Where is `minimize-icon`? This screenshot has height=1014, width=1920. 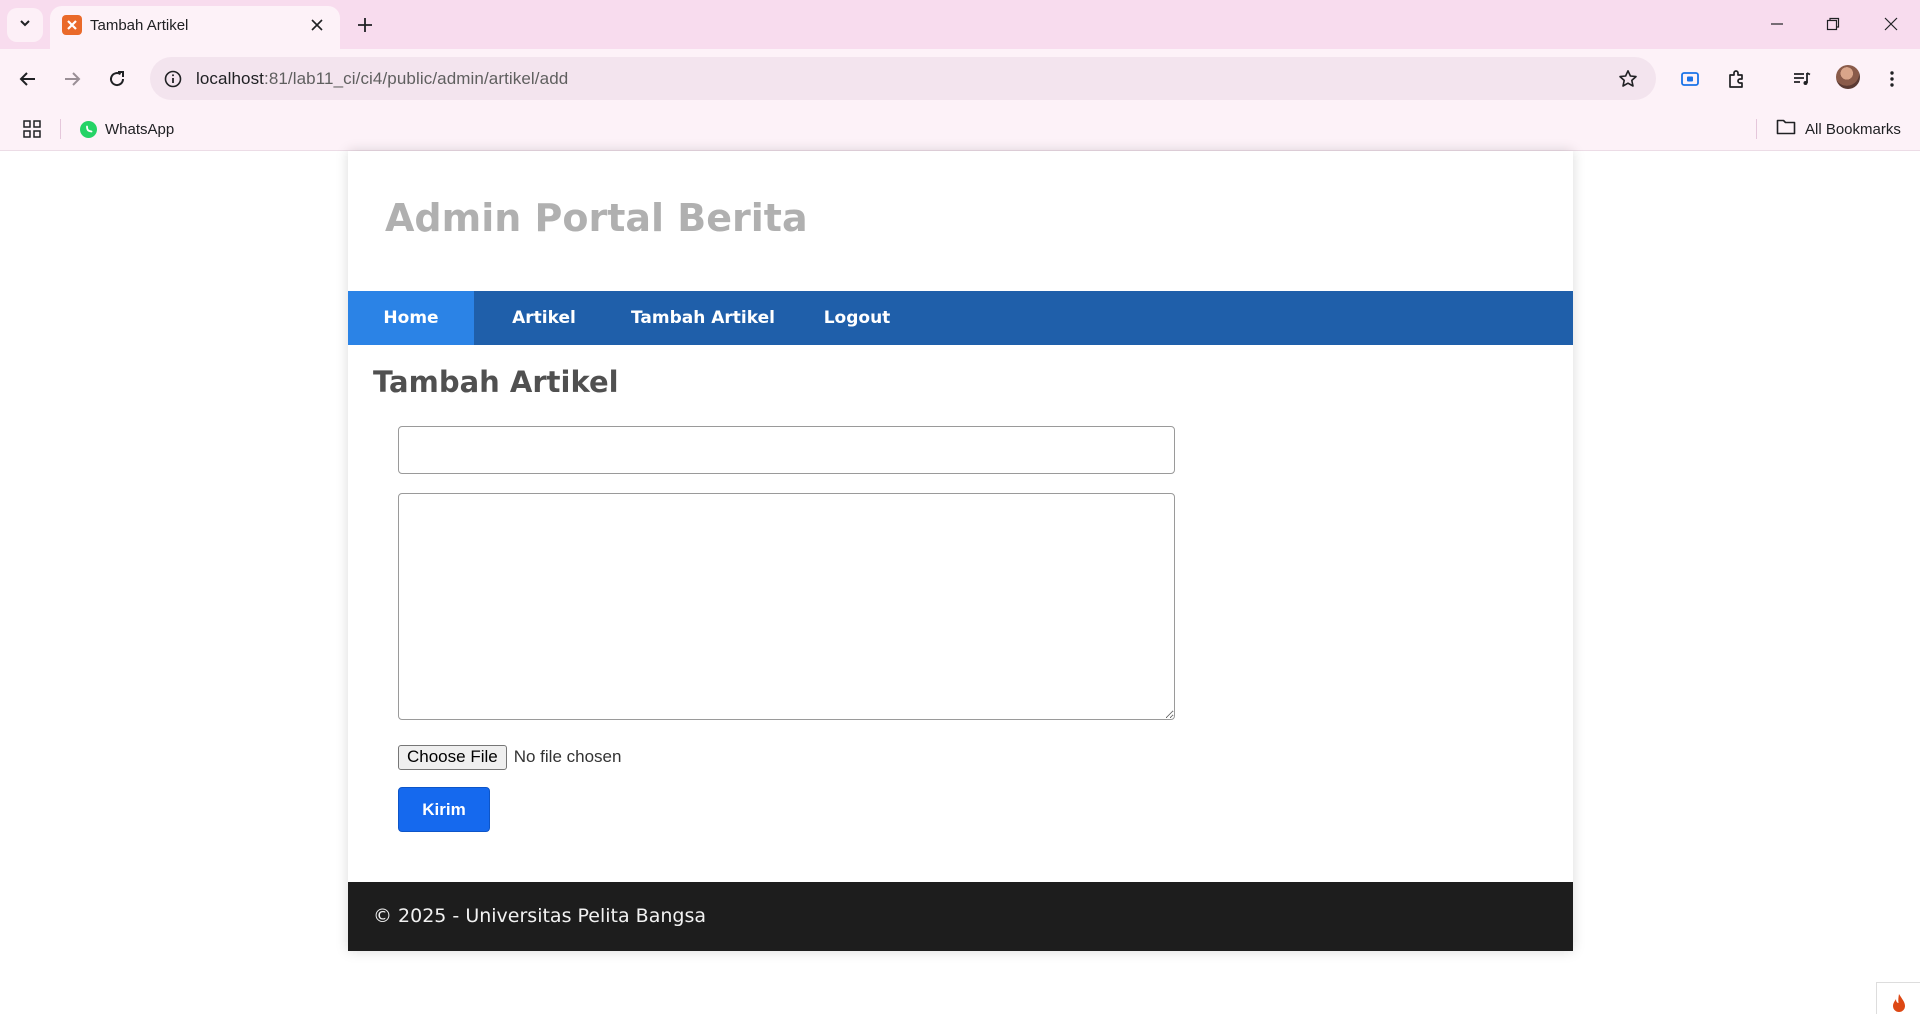 minimize-icon is located at coordinates (1777, 24).